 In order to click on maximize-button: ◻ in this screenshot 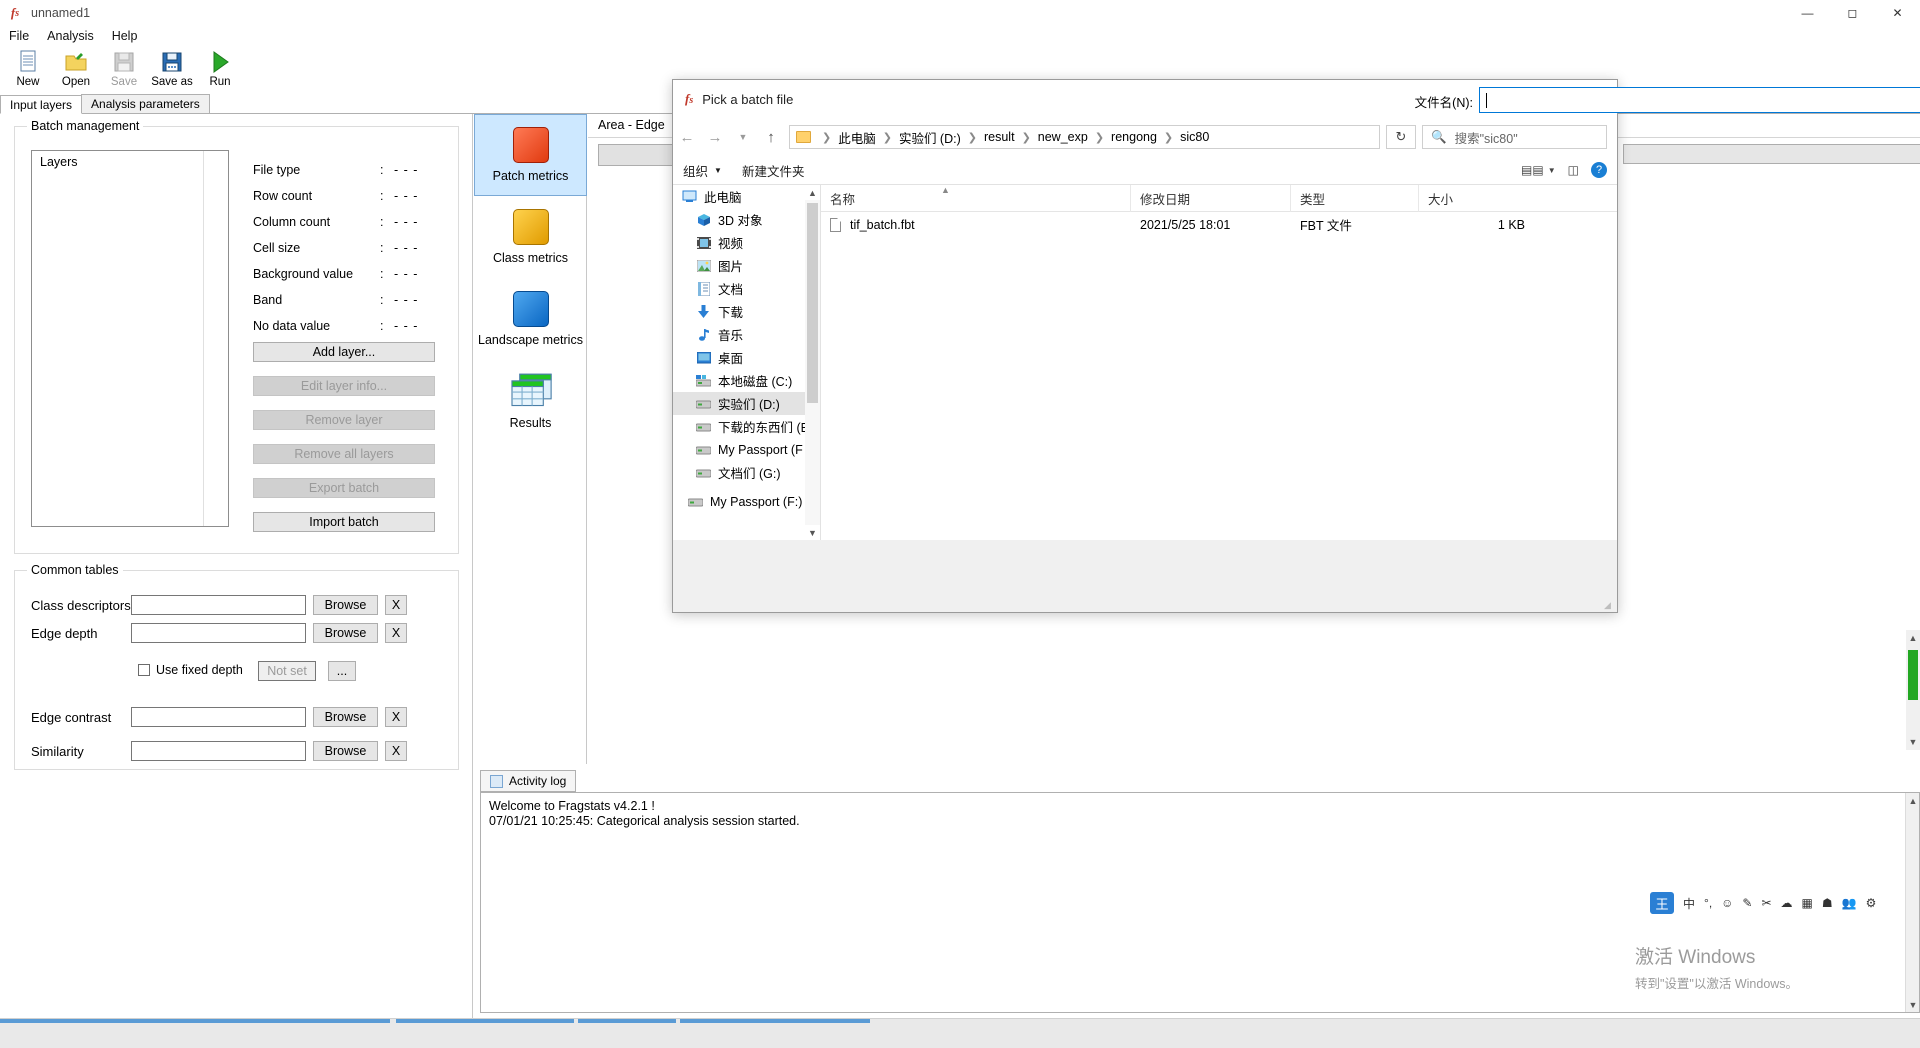, I will do `click(1852, 13)`.